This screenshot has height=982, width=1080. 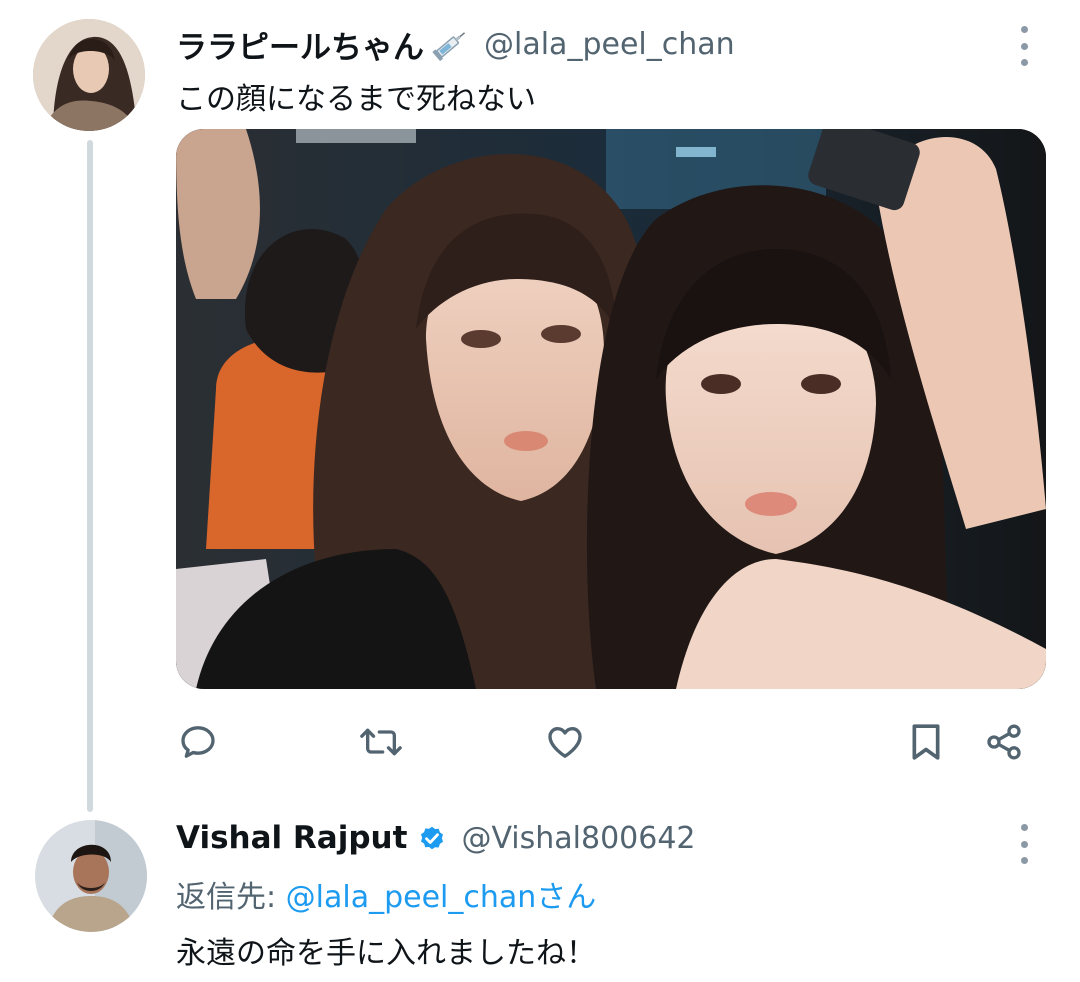 I want to click on reply-header: Vishal Rajput @Vishal800642, so click(x=436, y=838).